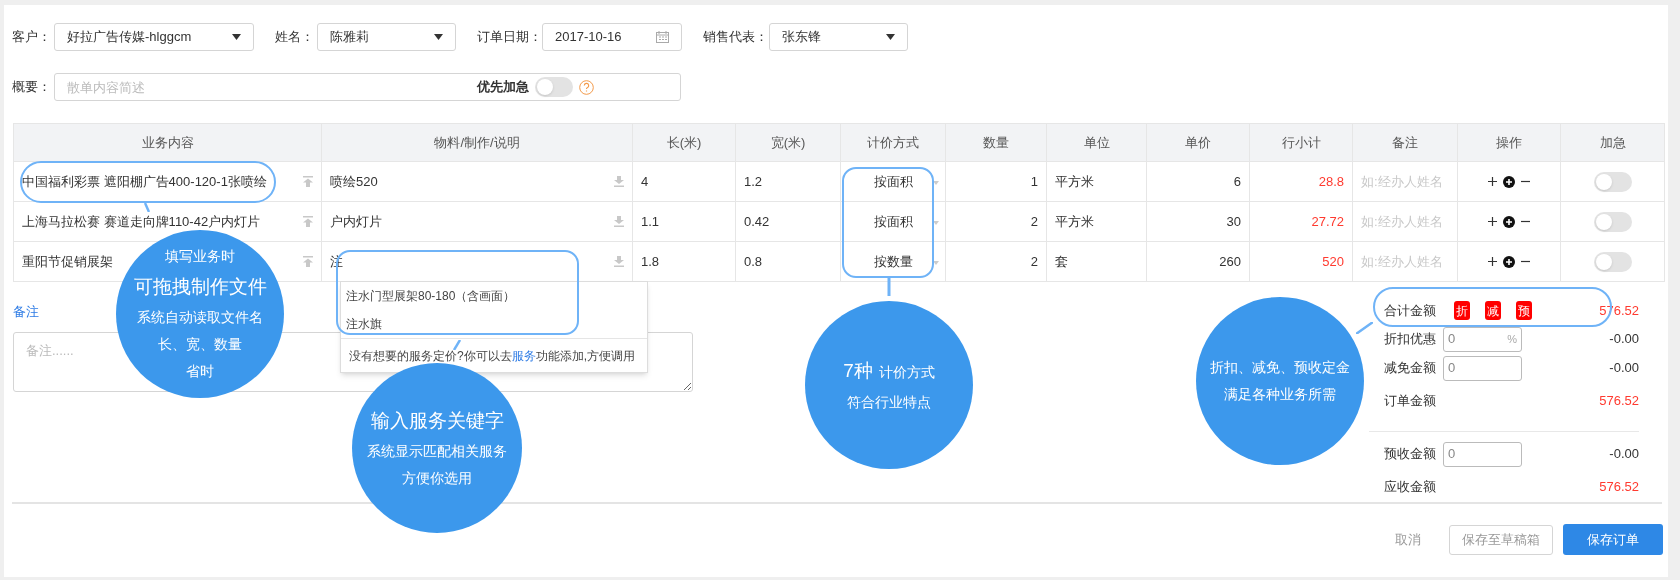  What do you see at coordinates (1237, 181) in the screenshot?
I see `table-cell: 6` at bounding box center [1237, 181].